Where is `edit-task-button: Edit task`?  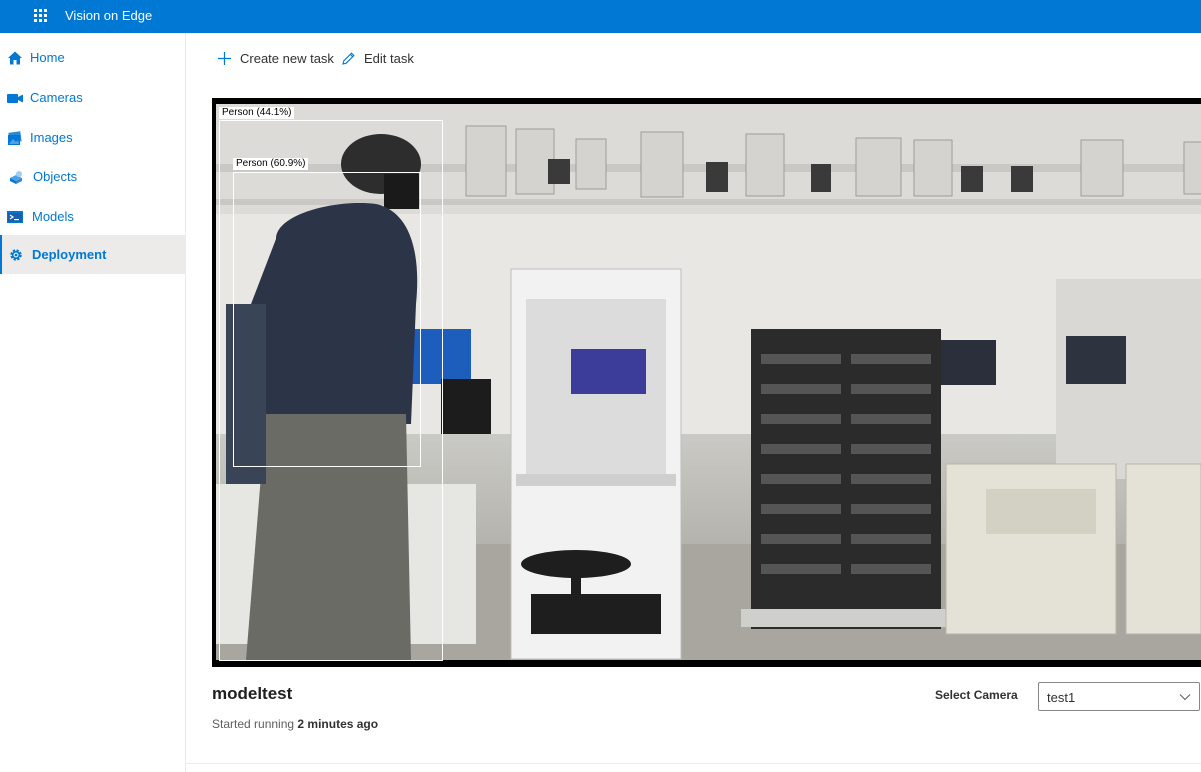 edit-task-button: Edit task is located at coordinates (377, 58).